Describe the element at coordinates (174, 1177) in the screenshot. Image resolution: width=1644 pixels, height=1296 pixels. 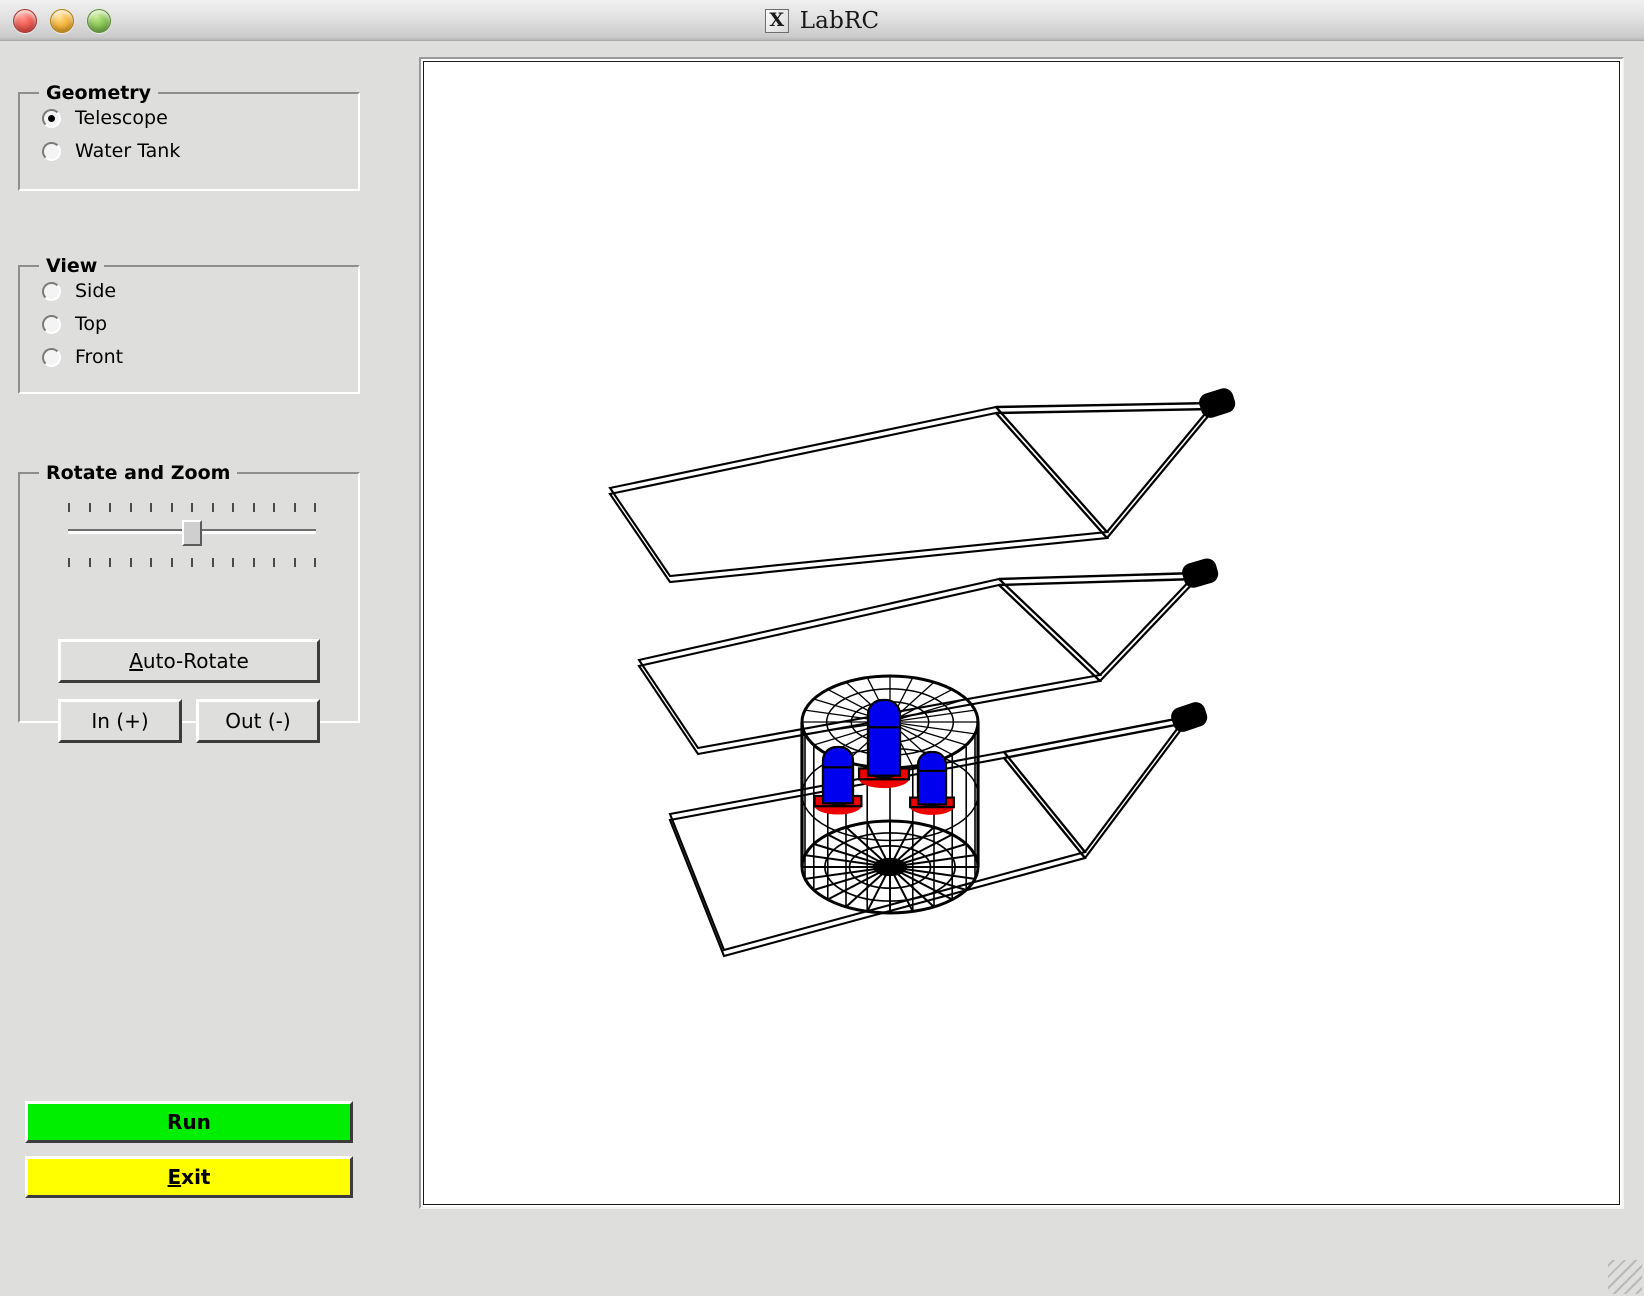
I see `exit-mnemonic: E` at that location.